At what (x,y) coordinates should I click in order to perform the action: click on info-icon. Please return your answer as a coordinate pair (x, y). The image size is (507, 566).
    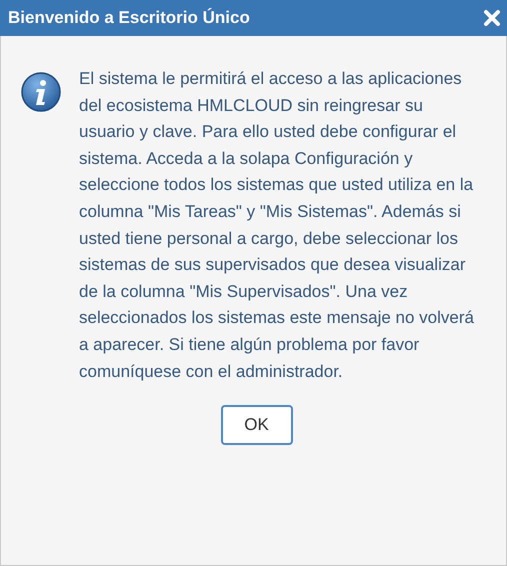
    Looking at the image, I should click on (41, 92).